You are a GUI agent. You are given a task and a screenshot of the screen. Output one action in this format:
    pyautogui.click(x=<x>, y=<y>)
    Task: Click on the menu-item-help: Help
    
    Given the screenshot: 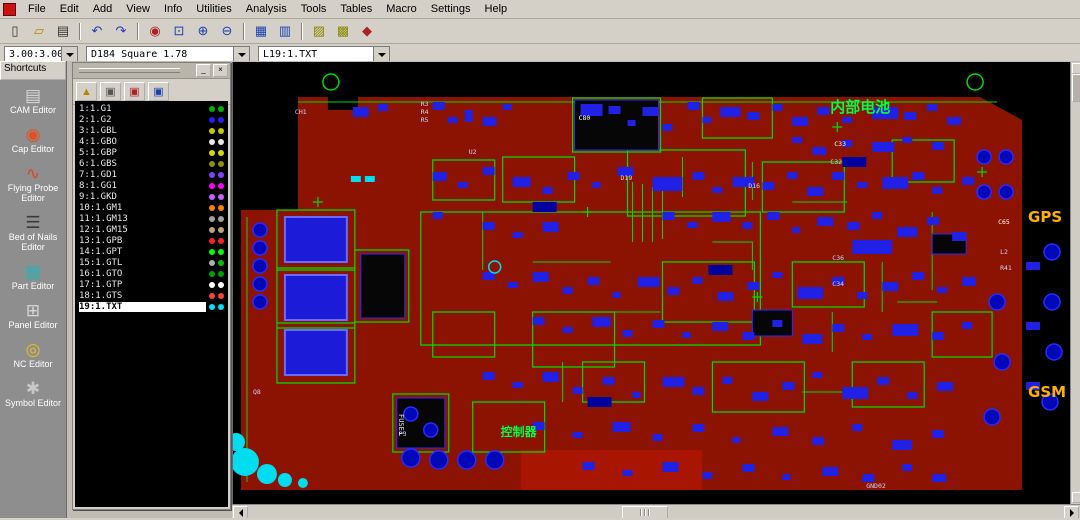 What is the action you would take?
    pyautogui.click(x=496, y=9)
    